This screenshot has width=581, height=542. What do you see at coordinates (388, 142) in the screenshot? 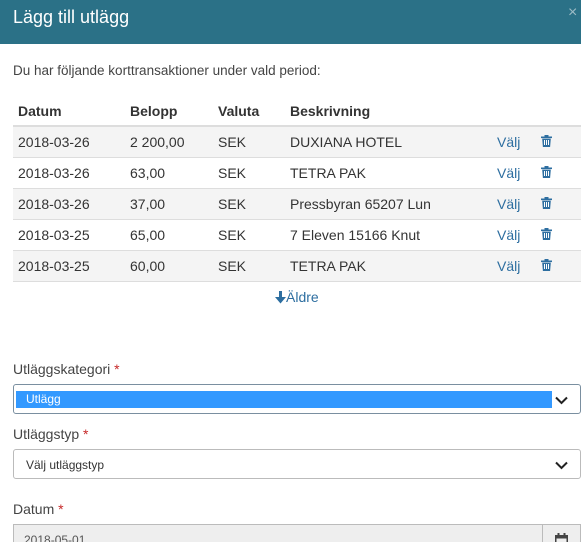
I see `cell-description: DUXIANA HOTEL` at bounding box center [388, 142].